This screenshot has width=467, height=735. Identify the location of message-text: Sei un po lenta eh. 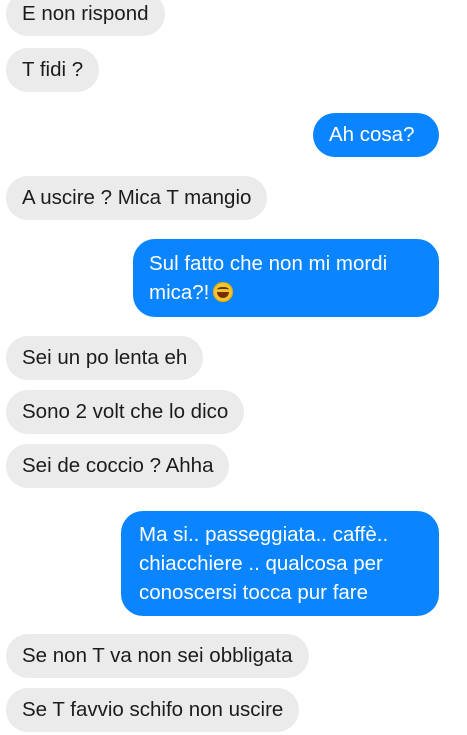
(105, 357).